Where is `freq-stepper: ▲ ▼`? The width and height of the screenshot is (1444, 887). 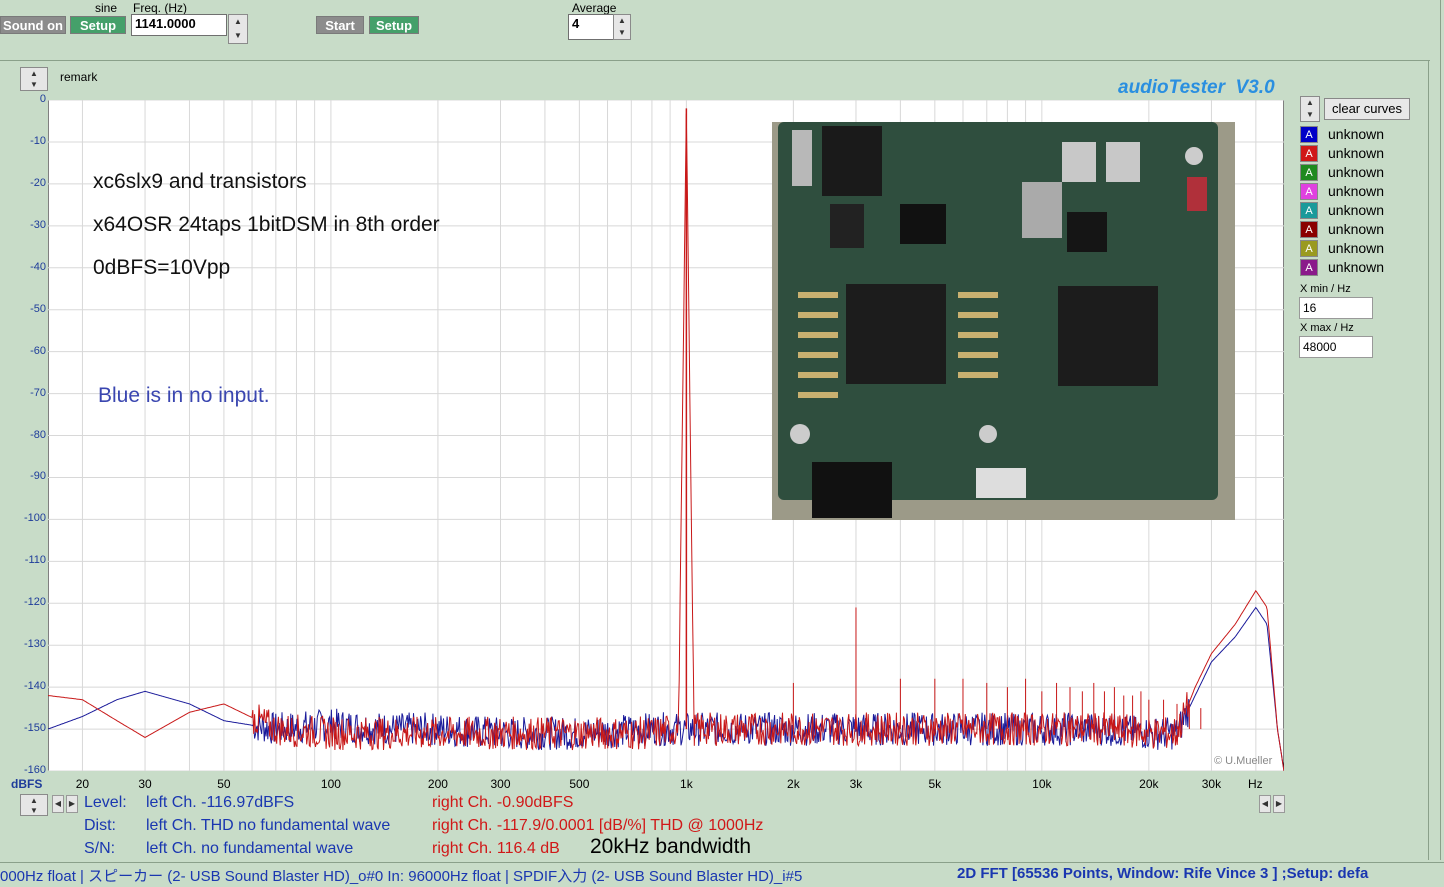 freq-stepper: ▲ ▼ is located at coordinates (238, 29).